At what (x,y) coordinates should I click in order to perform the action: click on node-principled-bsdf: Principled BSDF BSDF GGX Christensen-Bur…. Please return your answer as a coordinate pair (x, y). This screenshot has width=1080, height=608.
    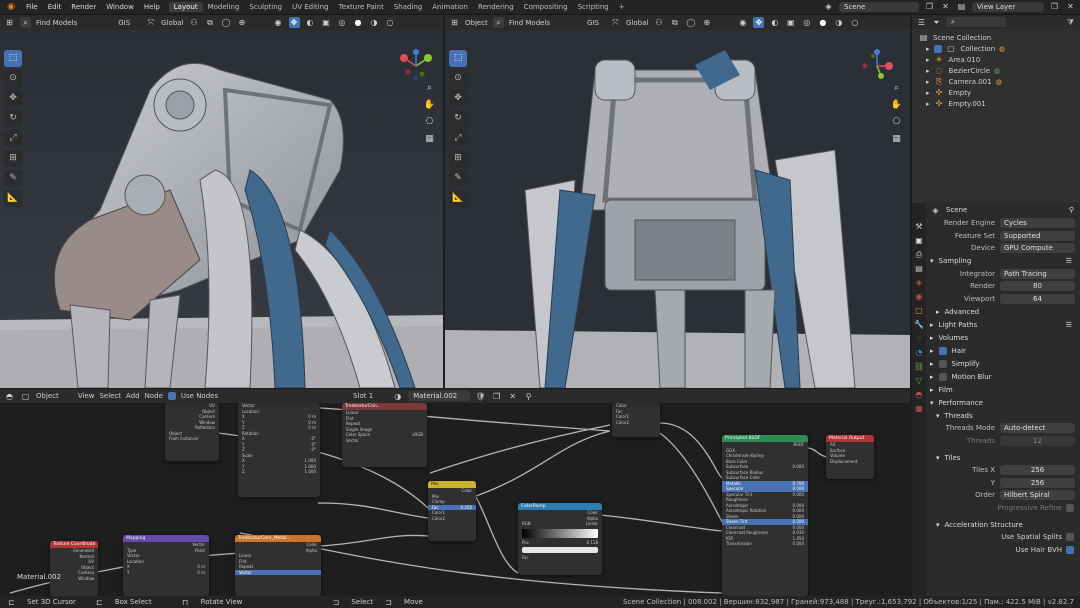
    Looking at the image, I should click on (765, 515).